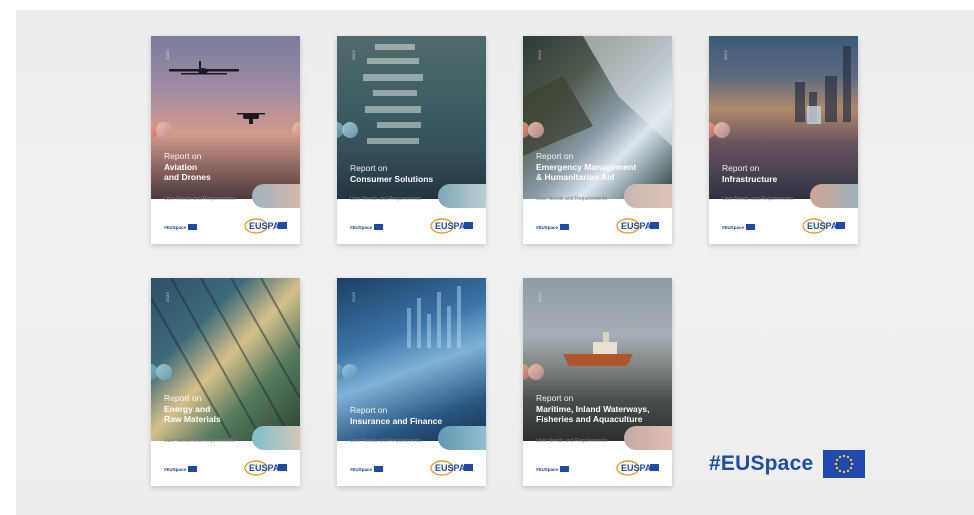 The height and width of the screenshot is (515, 974). What do you see at coordinates (750, 178) in the screenshot?
I see `title-line: Infrastructure` at bounding box center [750, 178].